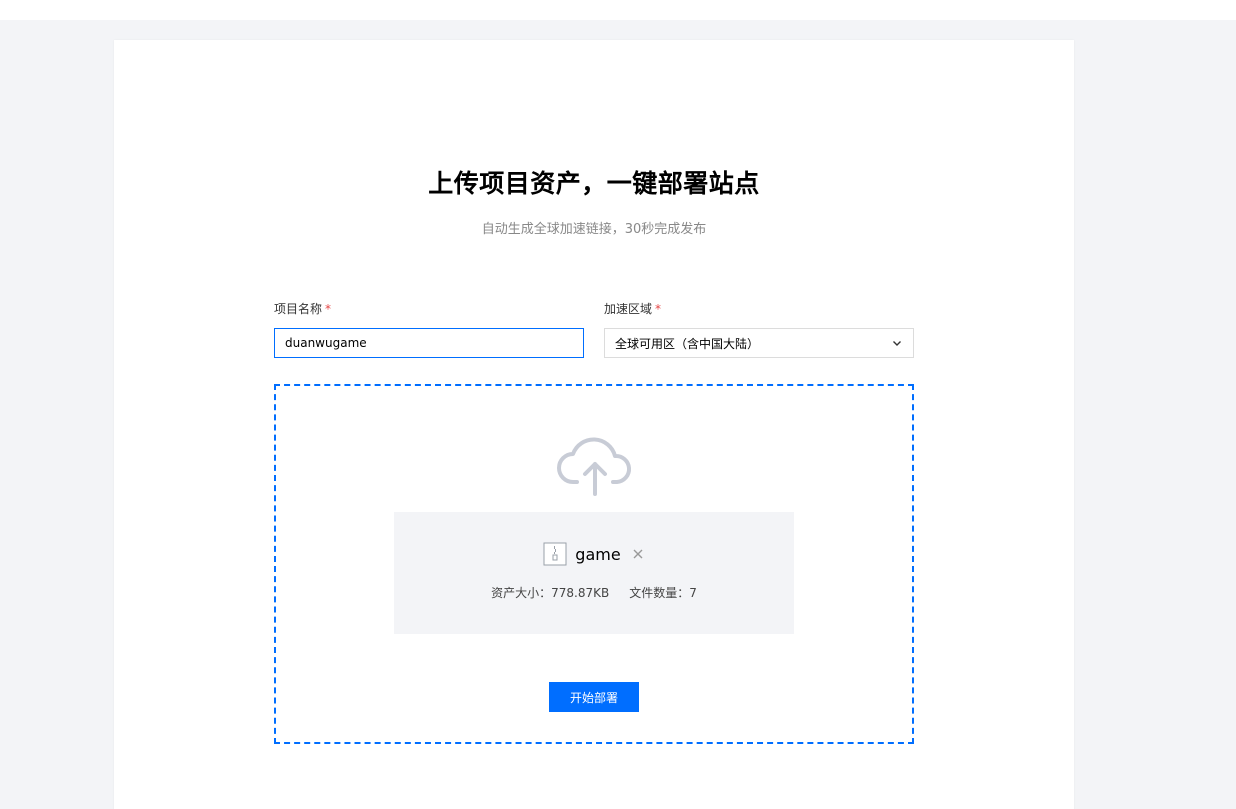 The image size is (1236, 809). What do you see at coordinates (298, 309) in the screenshot?
I see `project-name-label-text: 项目名称` at bounding box center [298, 309].